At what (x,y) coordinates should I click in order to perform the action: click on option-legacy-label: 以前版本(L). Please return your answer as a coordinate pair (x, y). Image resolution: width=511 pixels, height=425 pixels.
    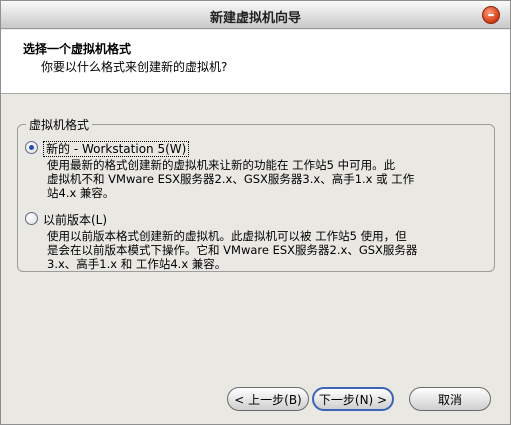
    Looking at the image, I should click on (75, 219).